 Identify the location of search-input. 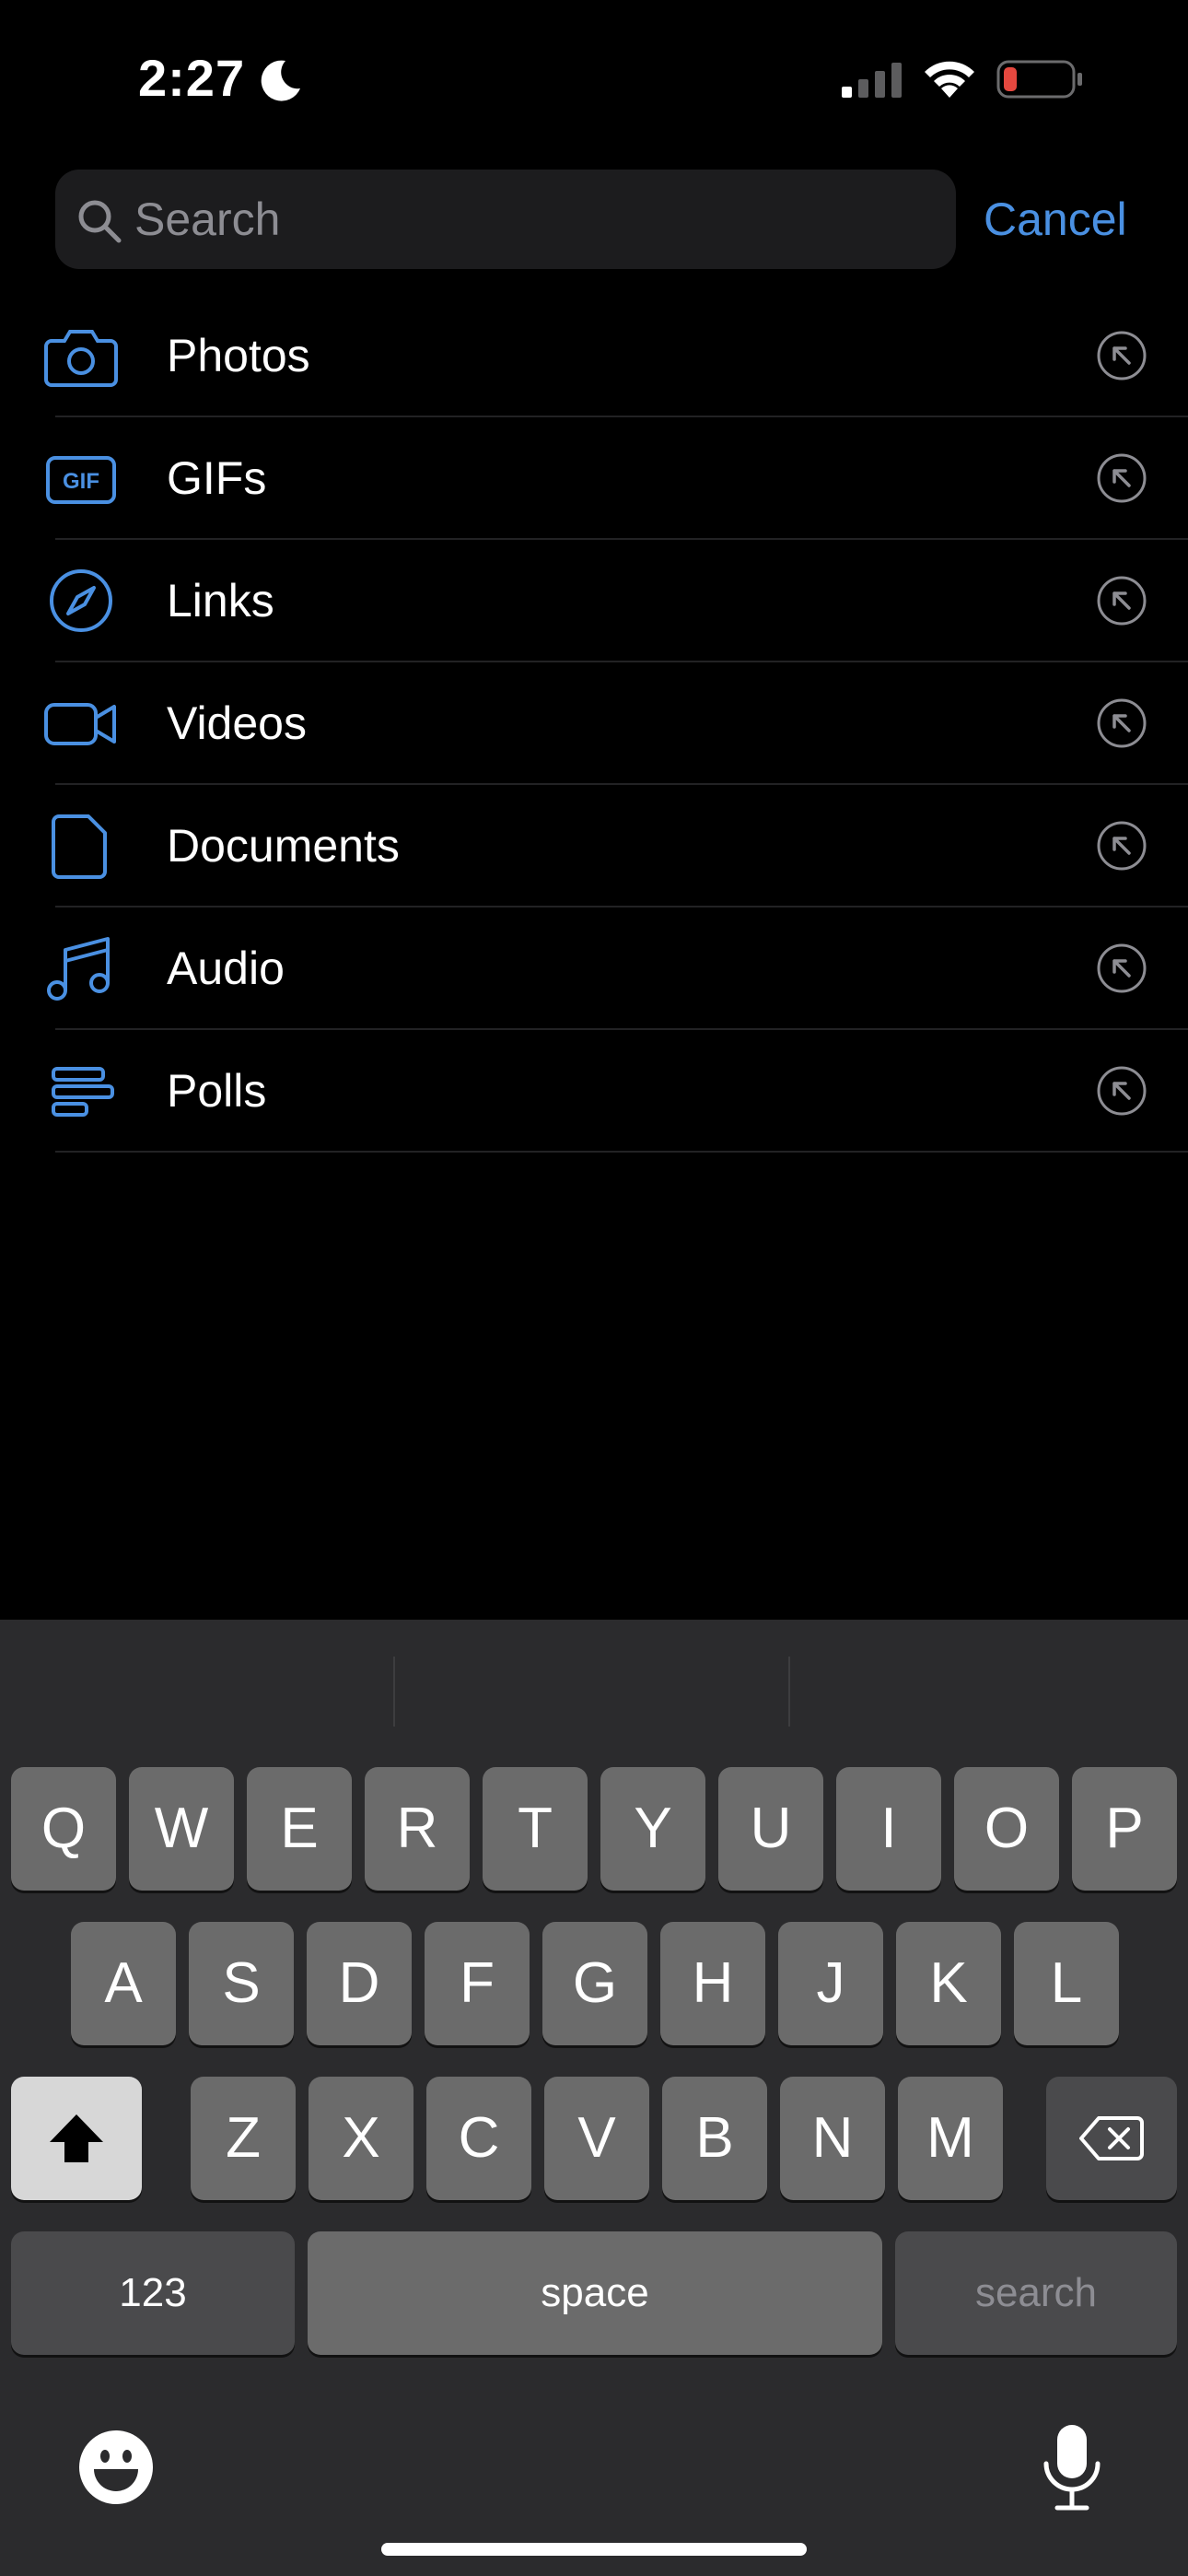
(530, 219).